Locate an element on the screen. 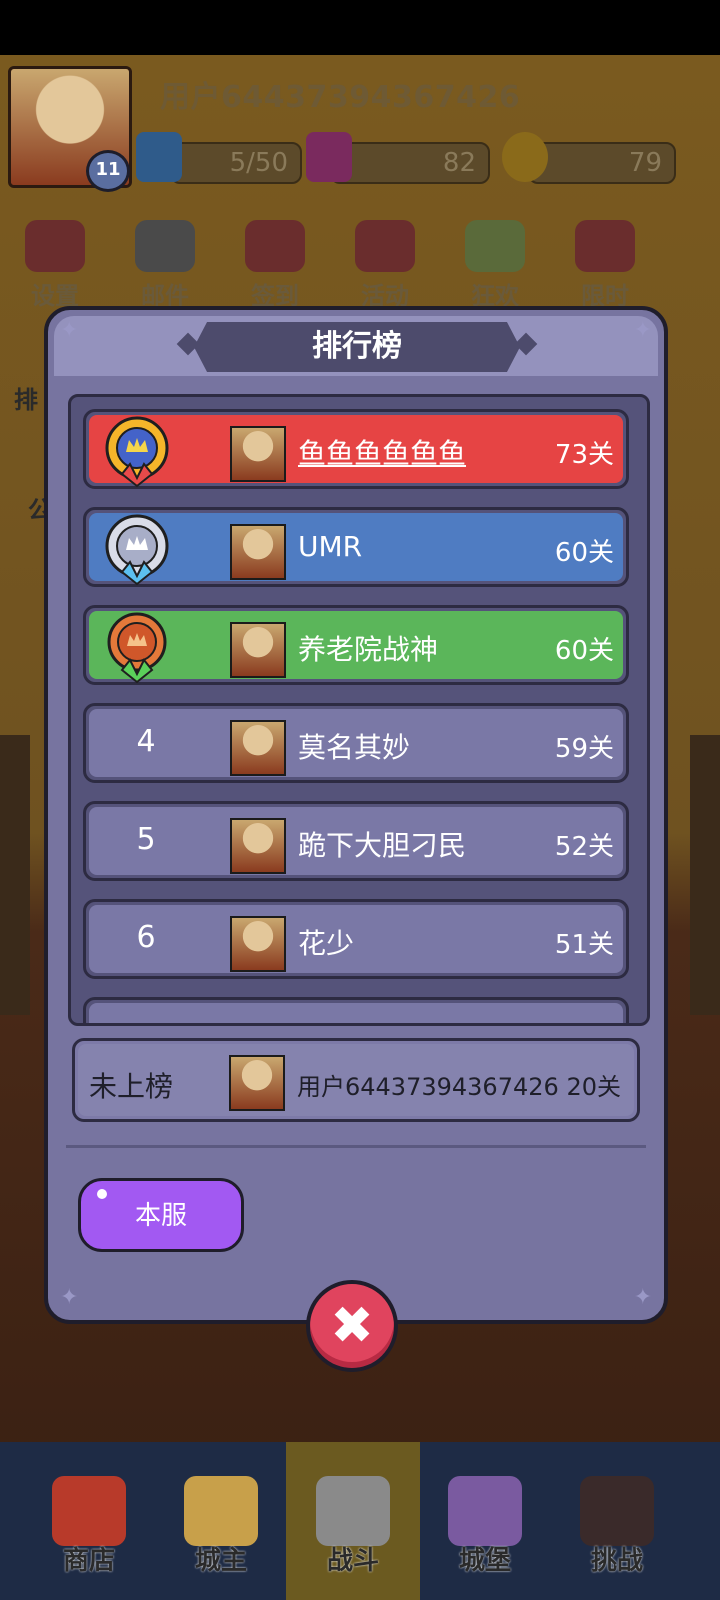  row-score: 73关 is located at coordinates (584, 455).